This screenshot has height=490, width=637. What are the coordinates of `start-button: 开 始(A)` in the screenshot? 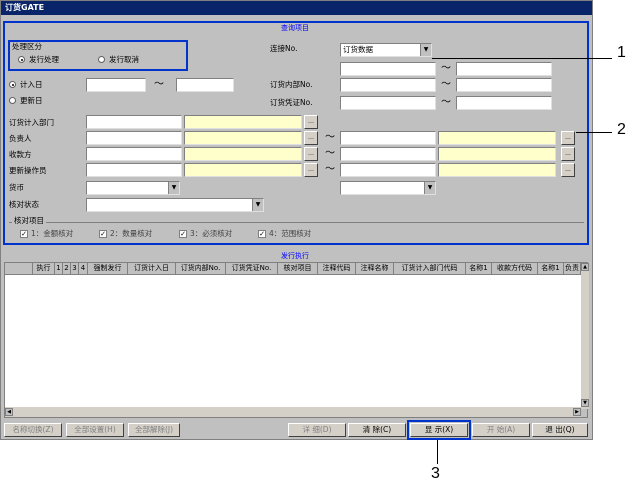 It's located at (501, 430).